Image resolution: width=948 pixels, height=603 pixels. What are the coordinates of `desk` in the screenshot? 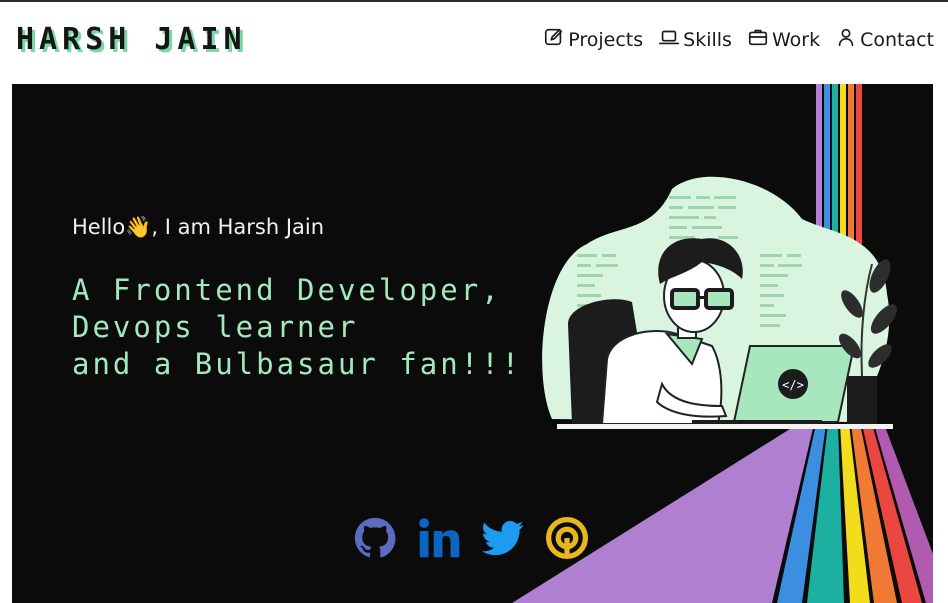 It's located at (725, 426).